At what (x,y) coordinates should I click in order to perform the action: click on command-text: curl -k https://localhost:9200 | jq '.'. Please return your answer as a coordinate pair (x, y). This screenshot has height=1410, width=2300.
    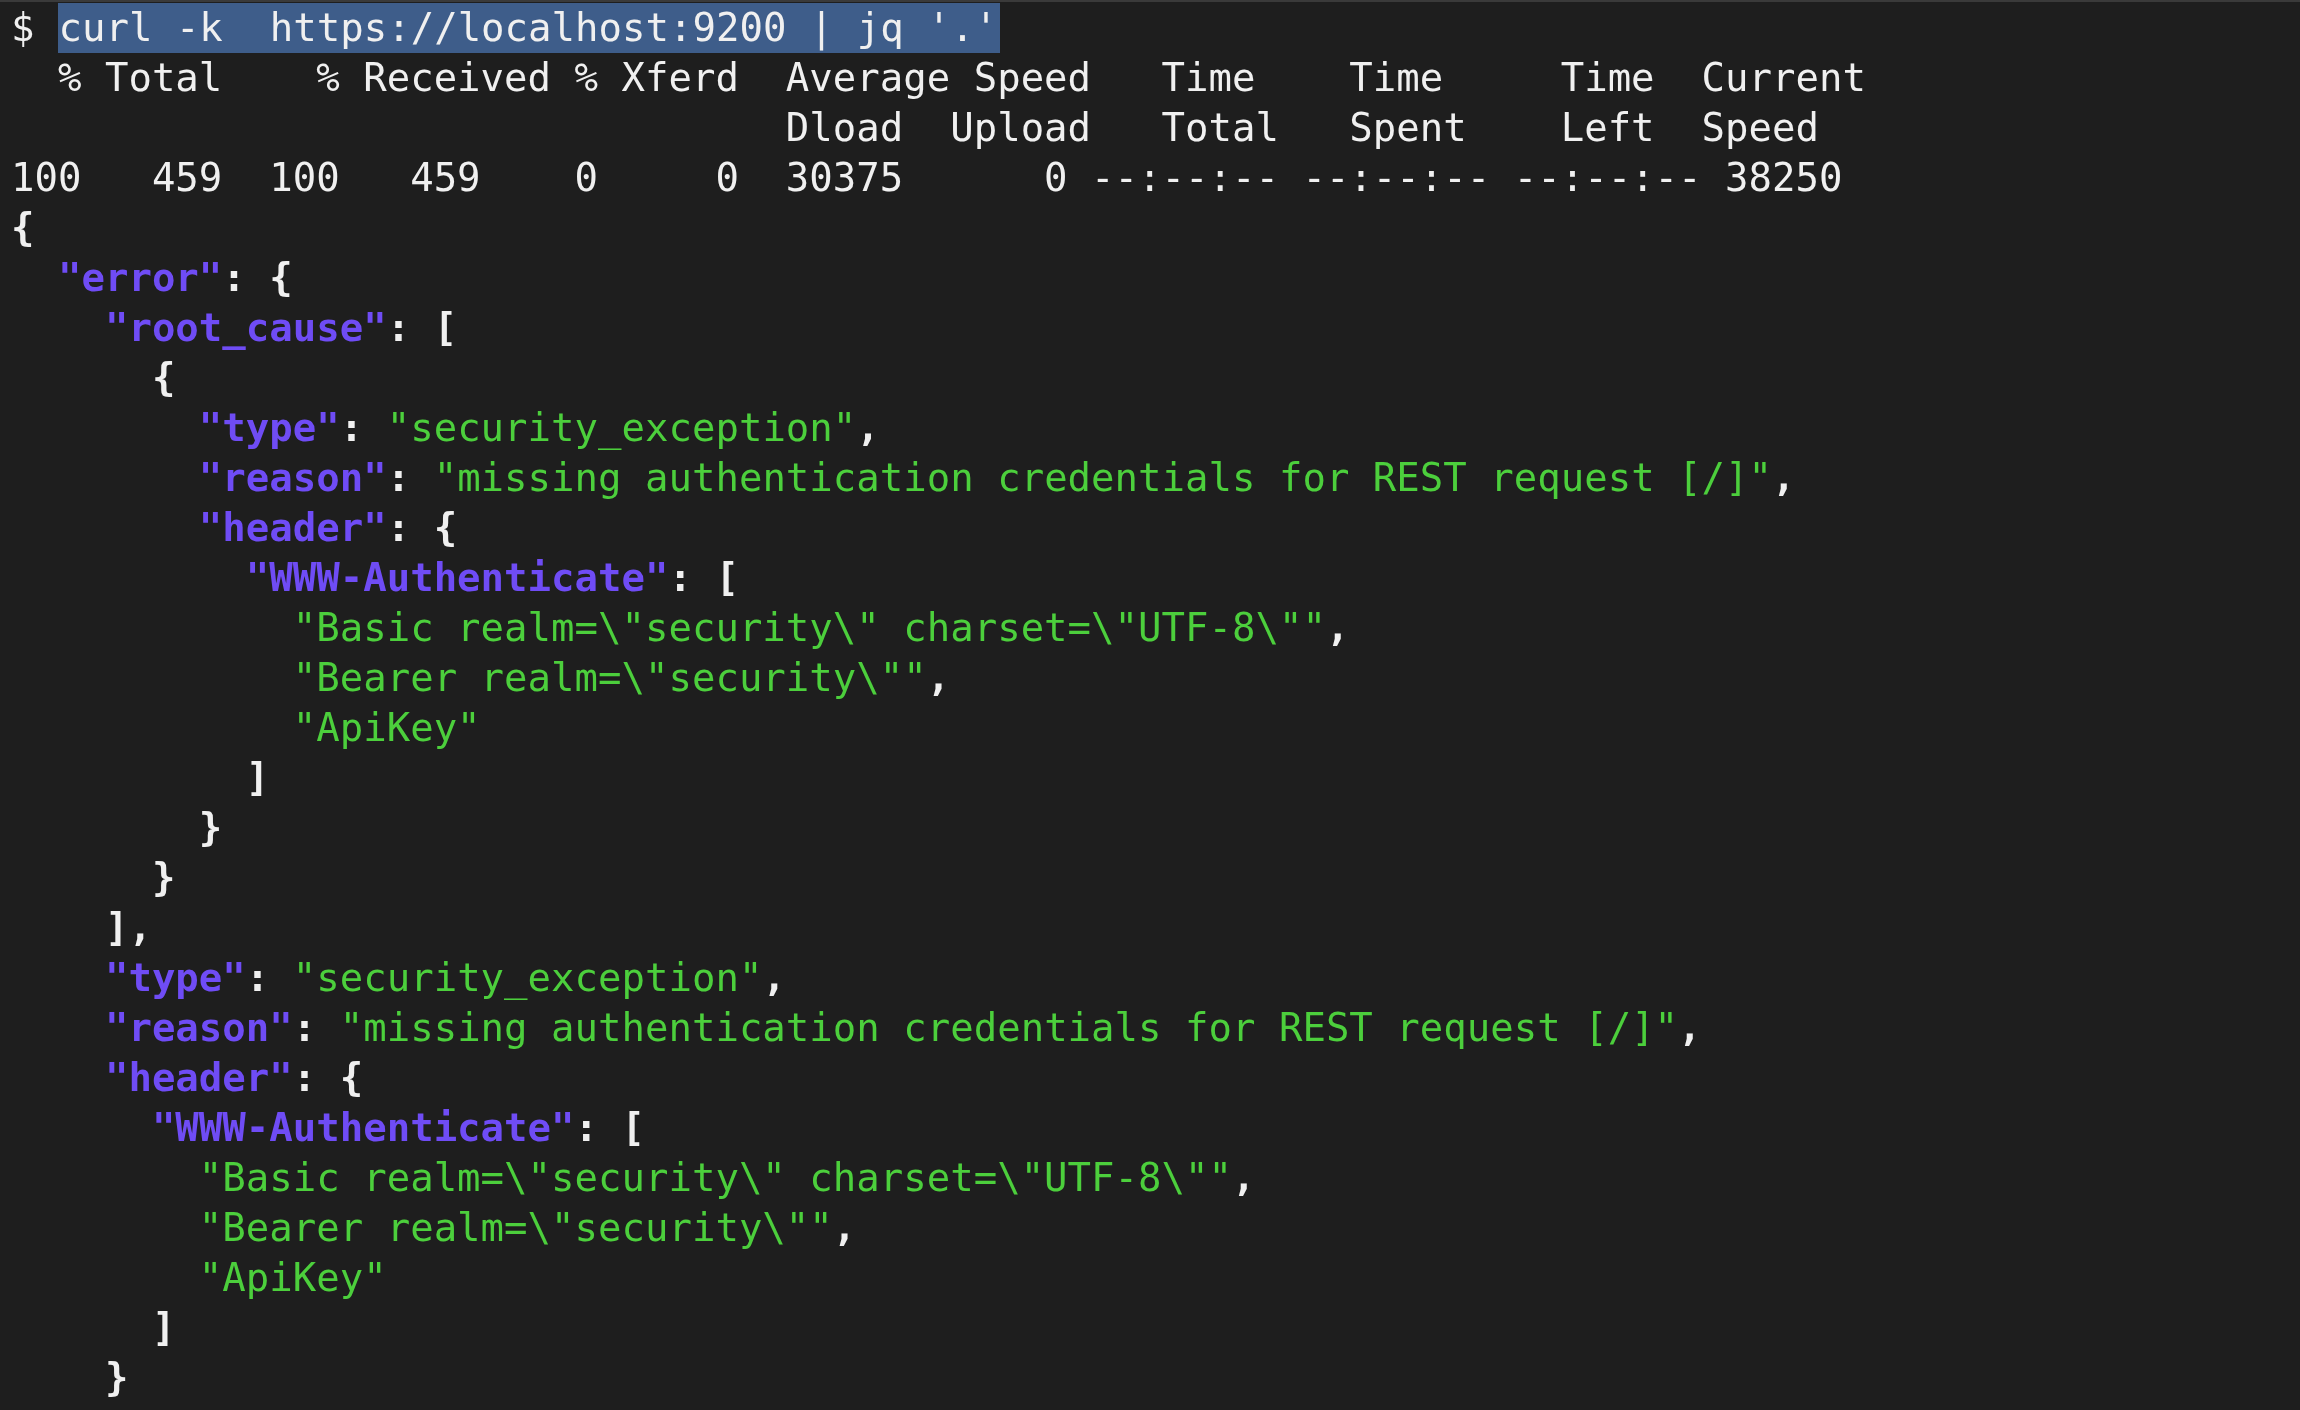
    Looking at the image, I should click on (529, 28).